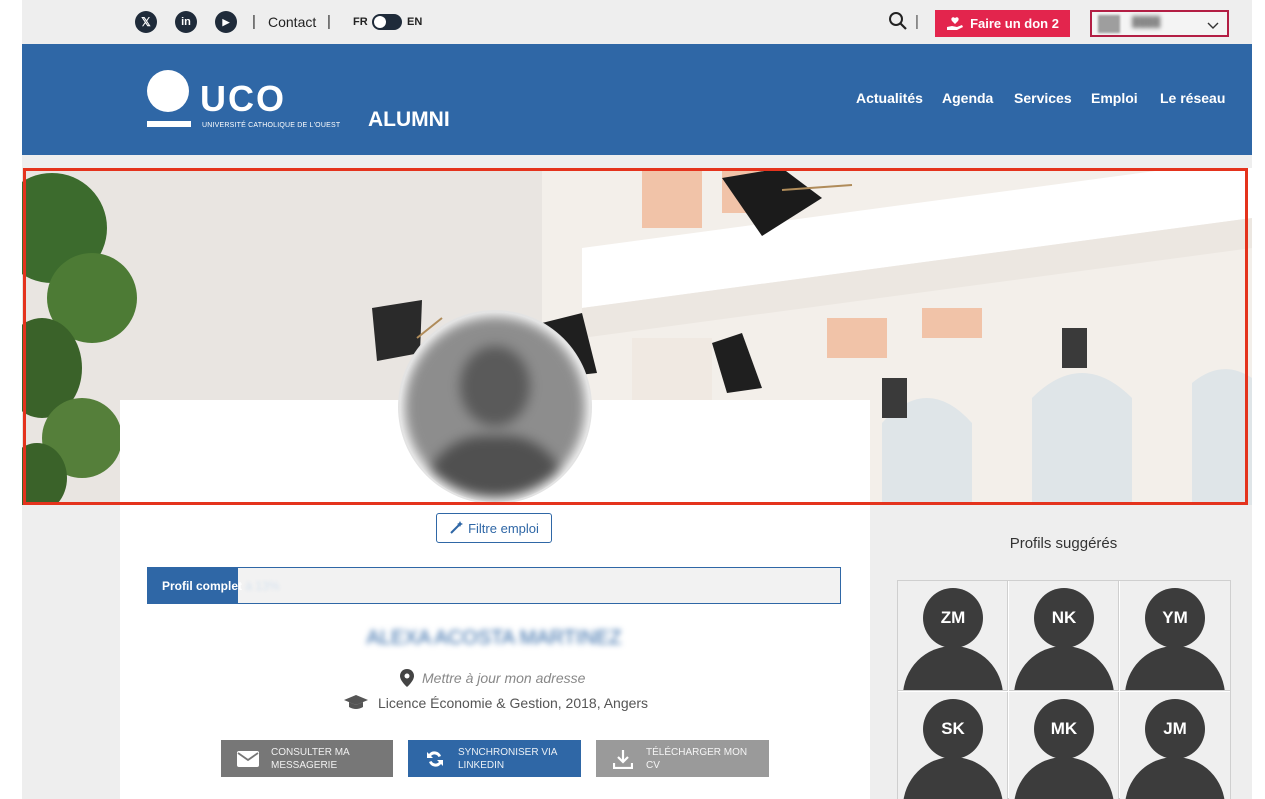 Image resolution: width=1265 pixels, height=799 pixels. I want to click on profile-avatar, so click(495, 407).